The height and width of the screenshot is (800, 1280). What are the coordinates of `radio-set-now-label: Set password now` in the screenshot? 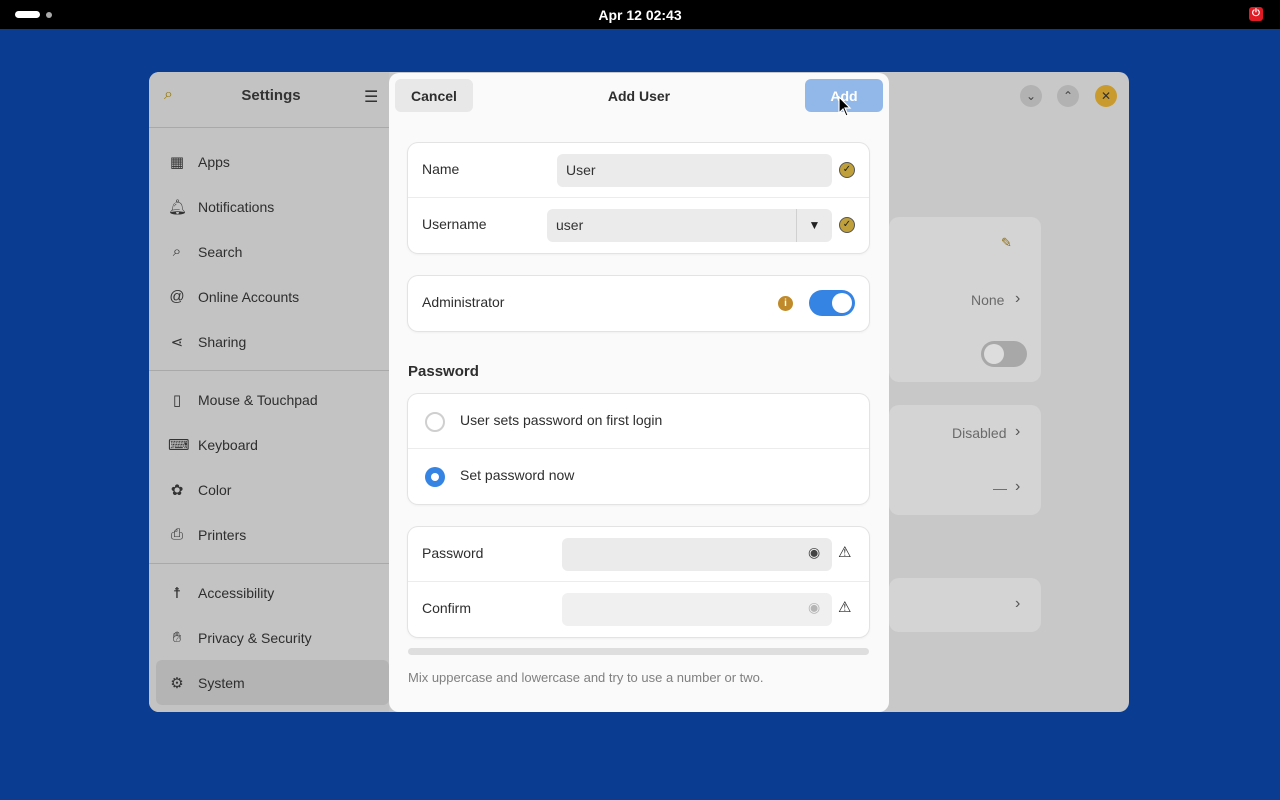 It's located at (517, 475).